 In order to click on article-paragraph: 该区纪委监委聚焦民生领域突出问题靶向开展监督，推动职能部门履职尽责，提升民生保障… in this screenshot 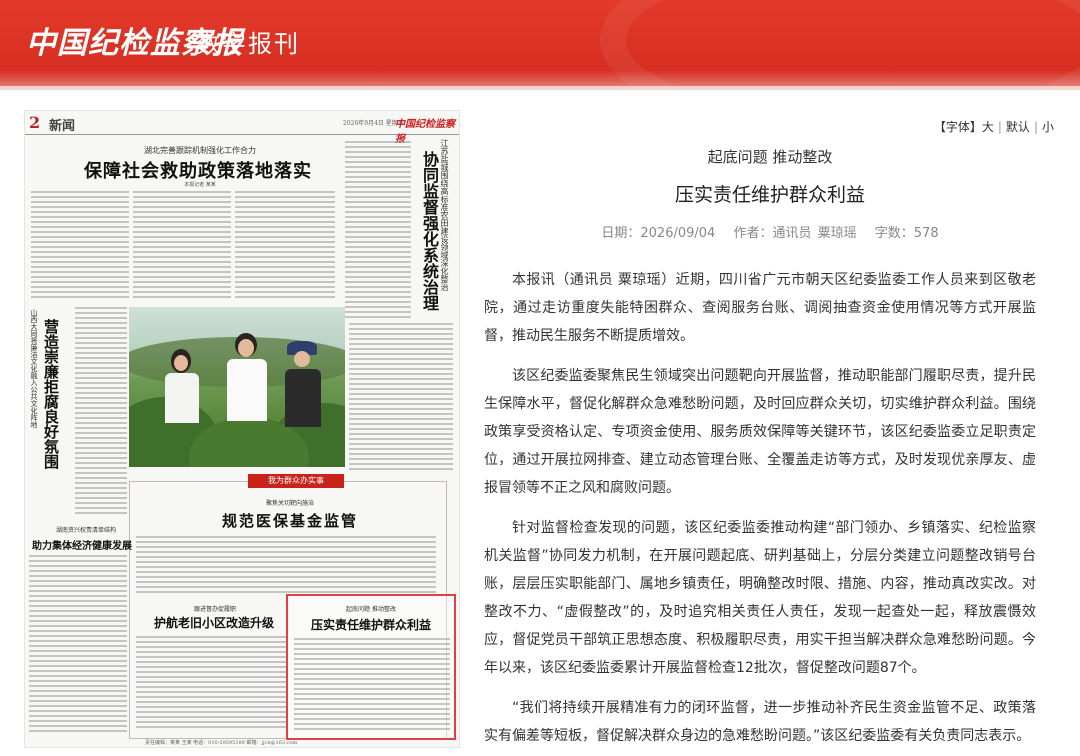, I will do `click(760, 432)`.